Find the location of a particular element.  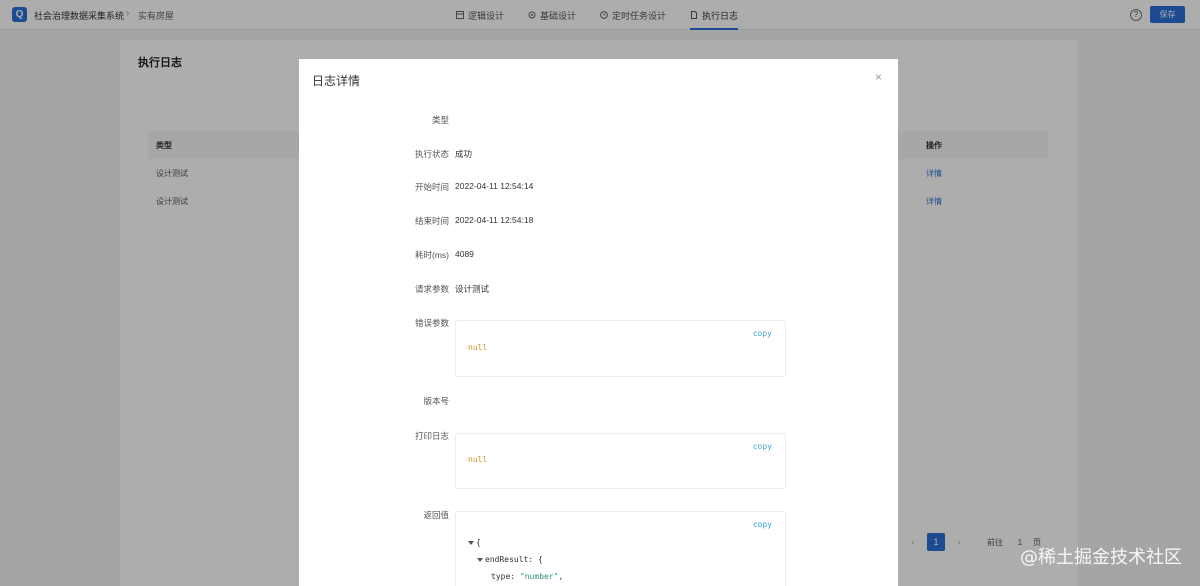

json-node-line: endResult: { is located at coordinates (515, 559).